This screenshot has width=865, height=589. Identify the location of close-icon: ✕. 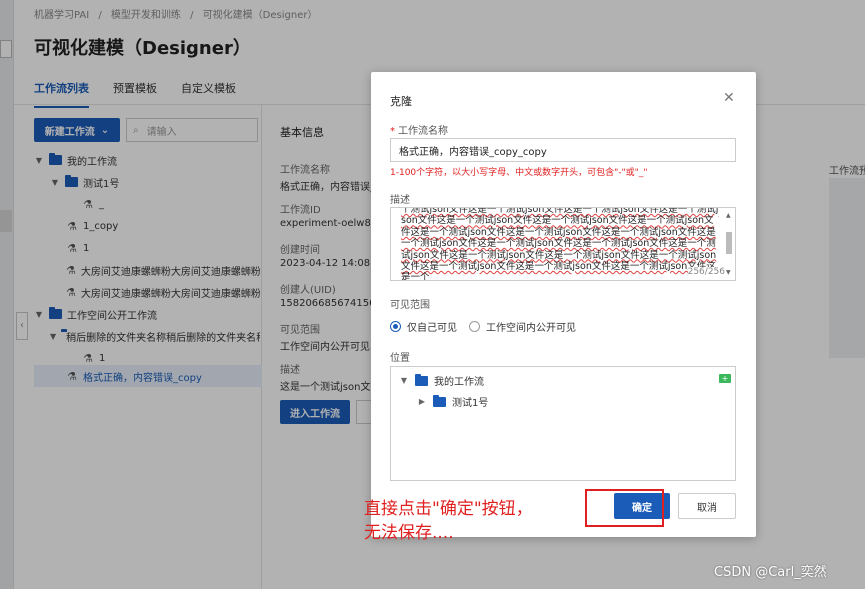
(729, 98).